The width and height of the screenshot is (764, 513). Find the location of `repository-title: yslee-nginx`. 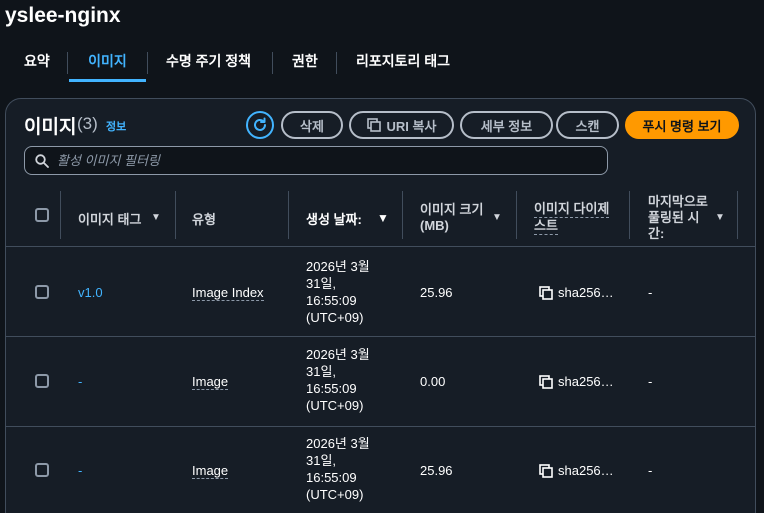

repository-title: yslee-nginx is located at coordinates (63, 15).